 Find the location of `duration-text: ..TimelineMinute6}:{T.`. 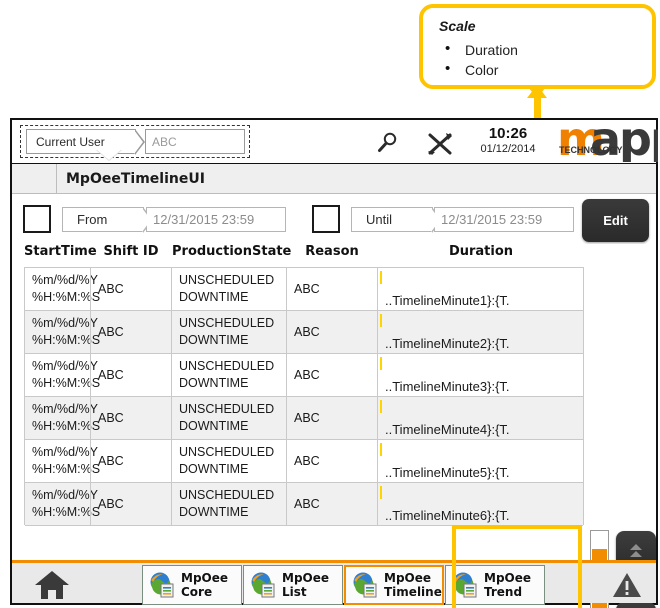

duration-text: ..TimelineMinute6}:{T. is located at coordinates (447, 515).